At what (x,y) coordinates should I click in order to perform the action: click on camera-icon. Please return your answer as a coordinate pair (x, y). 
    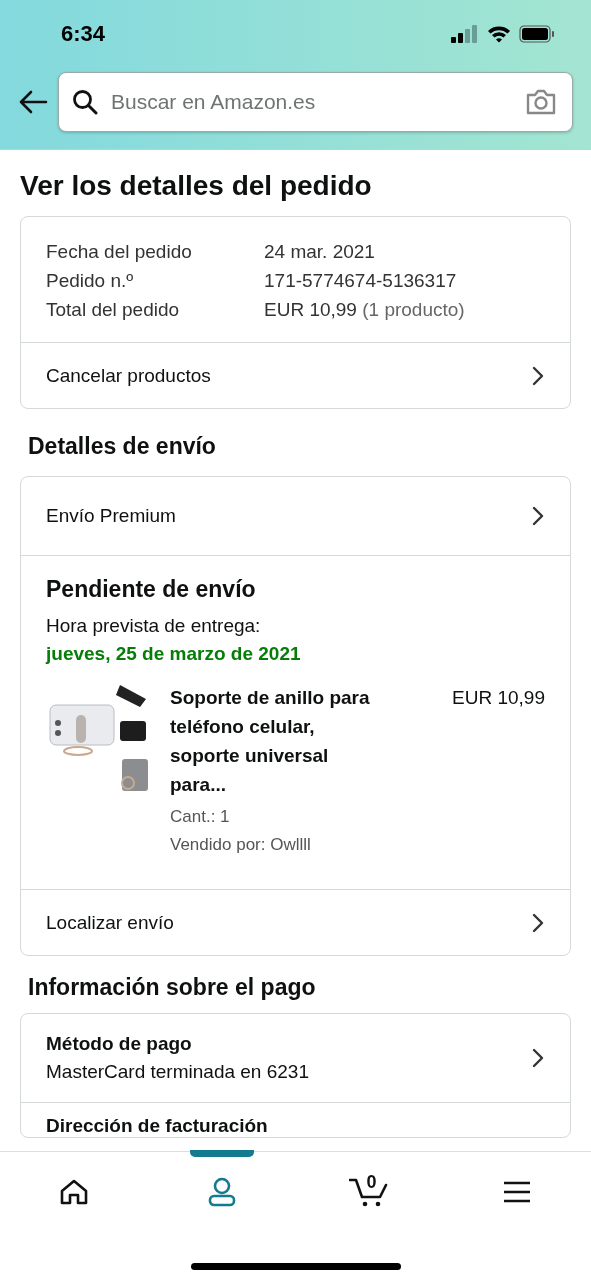
    Looking at the image, I should click on (541, 102).